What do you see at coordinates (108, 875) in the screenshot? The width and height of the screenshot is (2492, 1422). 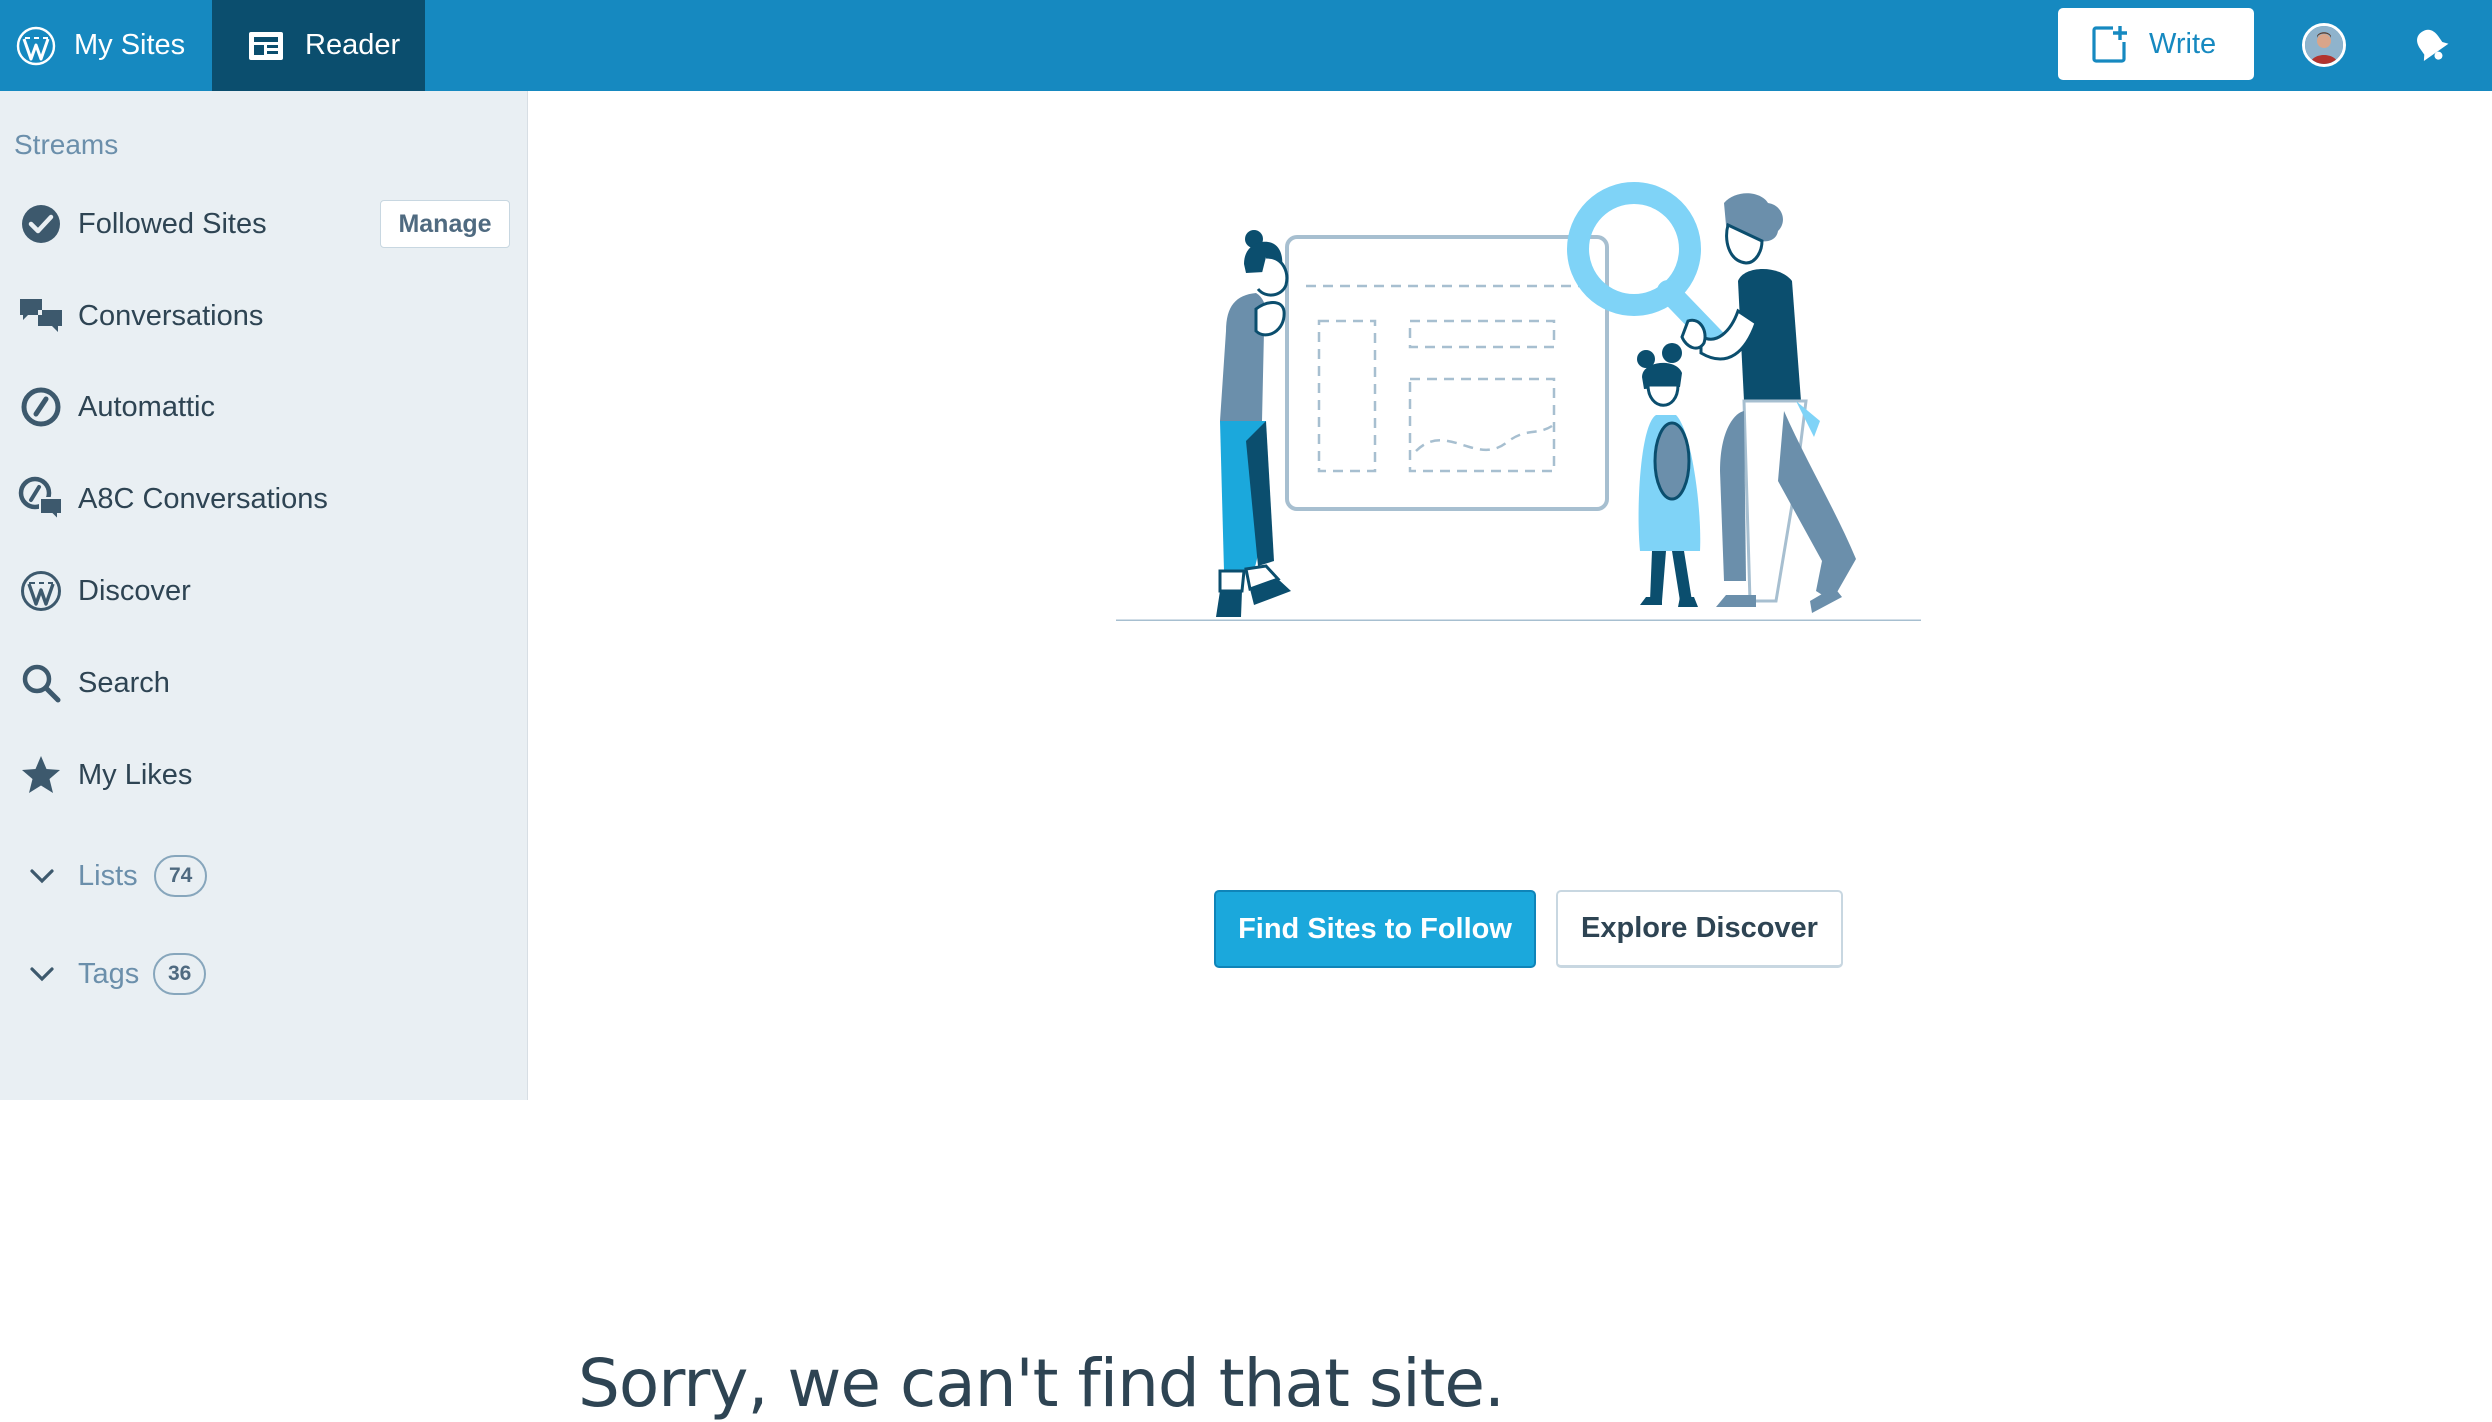 I see `lists-label: Lists` at bounding box center [108, 875].